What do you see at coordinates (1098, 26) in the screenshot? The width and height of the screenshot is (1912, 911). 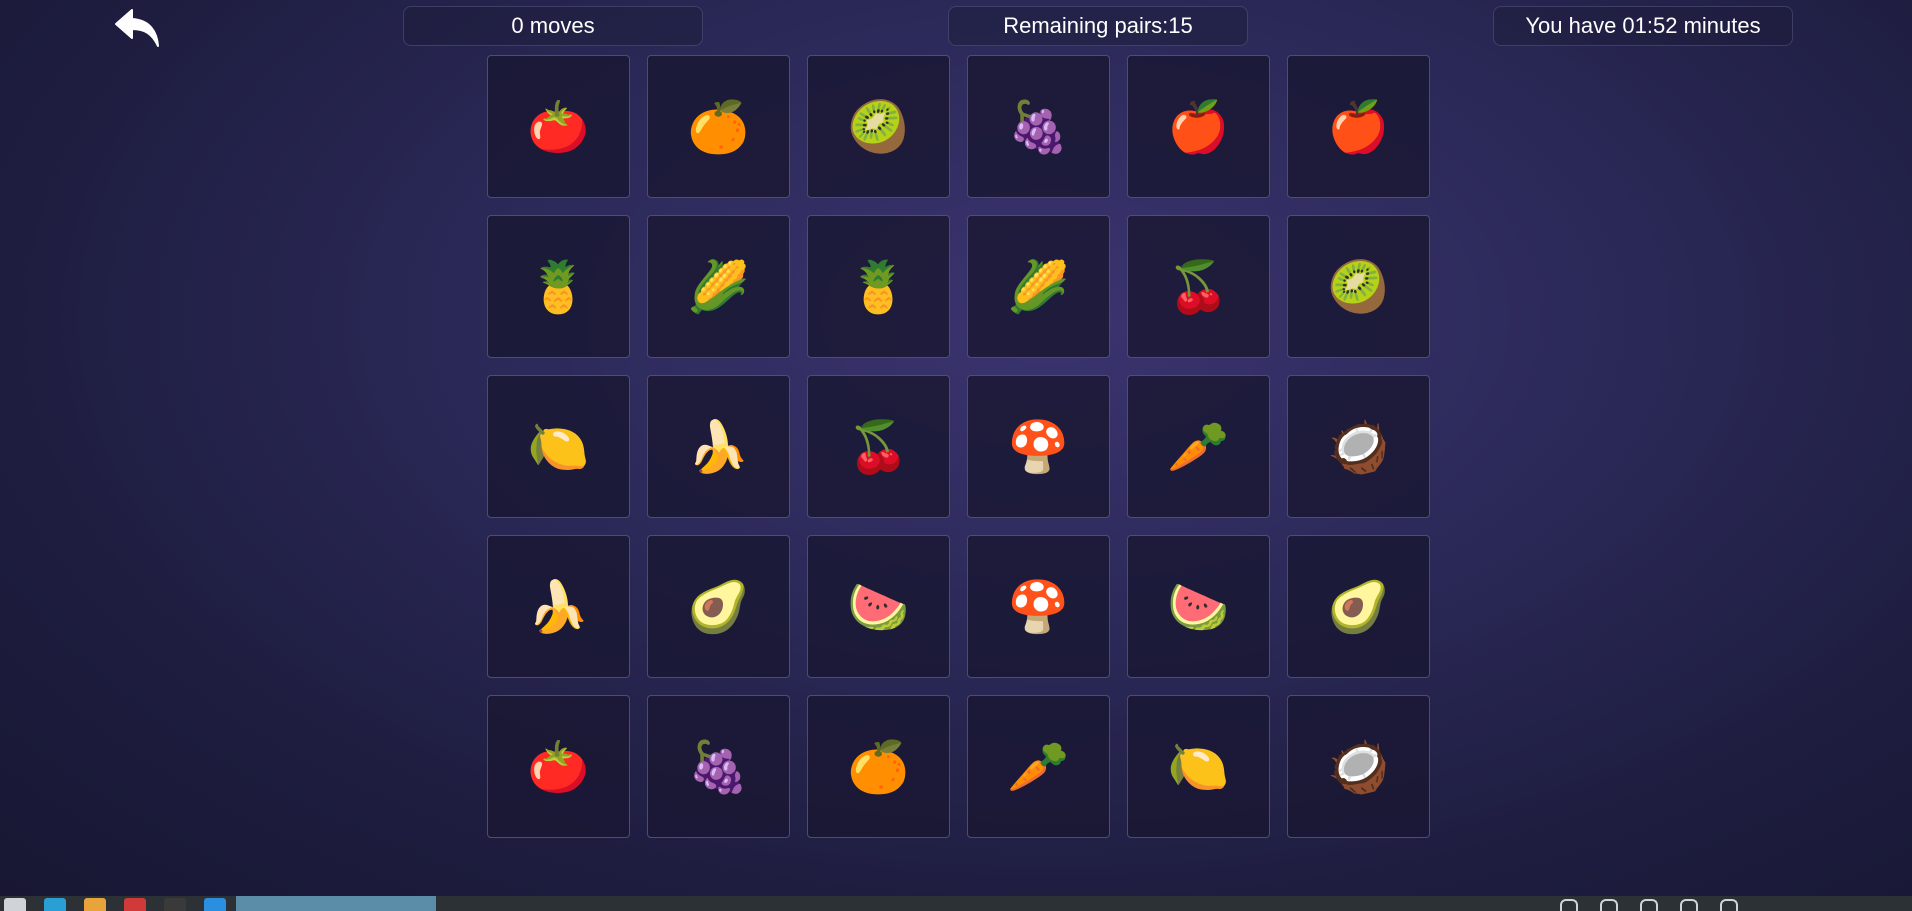 I see `remaining-pairs-counter: Remaining pairs:15` at bounding box center [1098, 26].